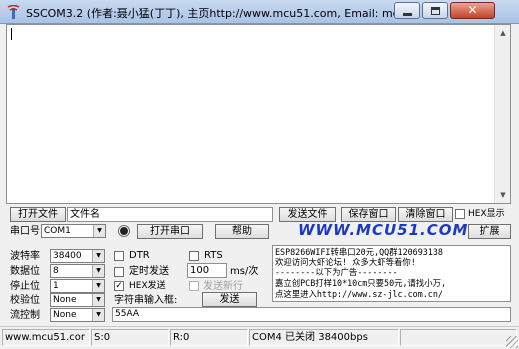 Image resolution: width=519 pixels, height=349 pixels. What do you see at coordinates (512, 342) in the screenshot?
I see `resize-grip-icon` at bounding box center [512, 342].